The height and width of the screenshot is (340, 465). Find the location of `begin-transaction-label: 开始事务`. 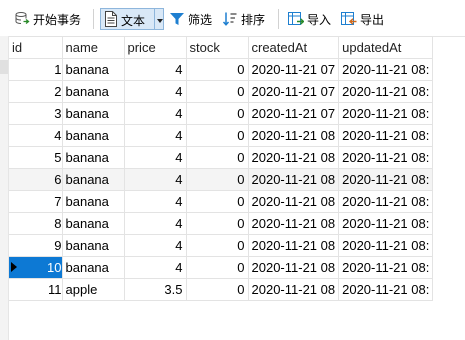

begin-transaction-label: 开始事务 is located at coordinates (57, 19).